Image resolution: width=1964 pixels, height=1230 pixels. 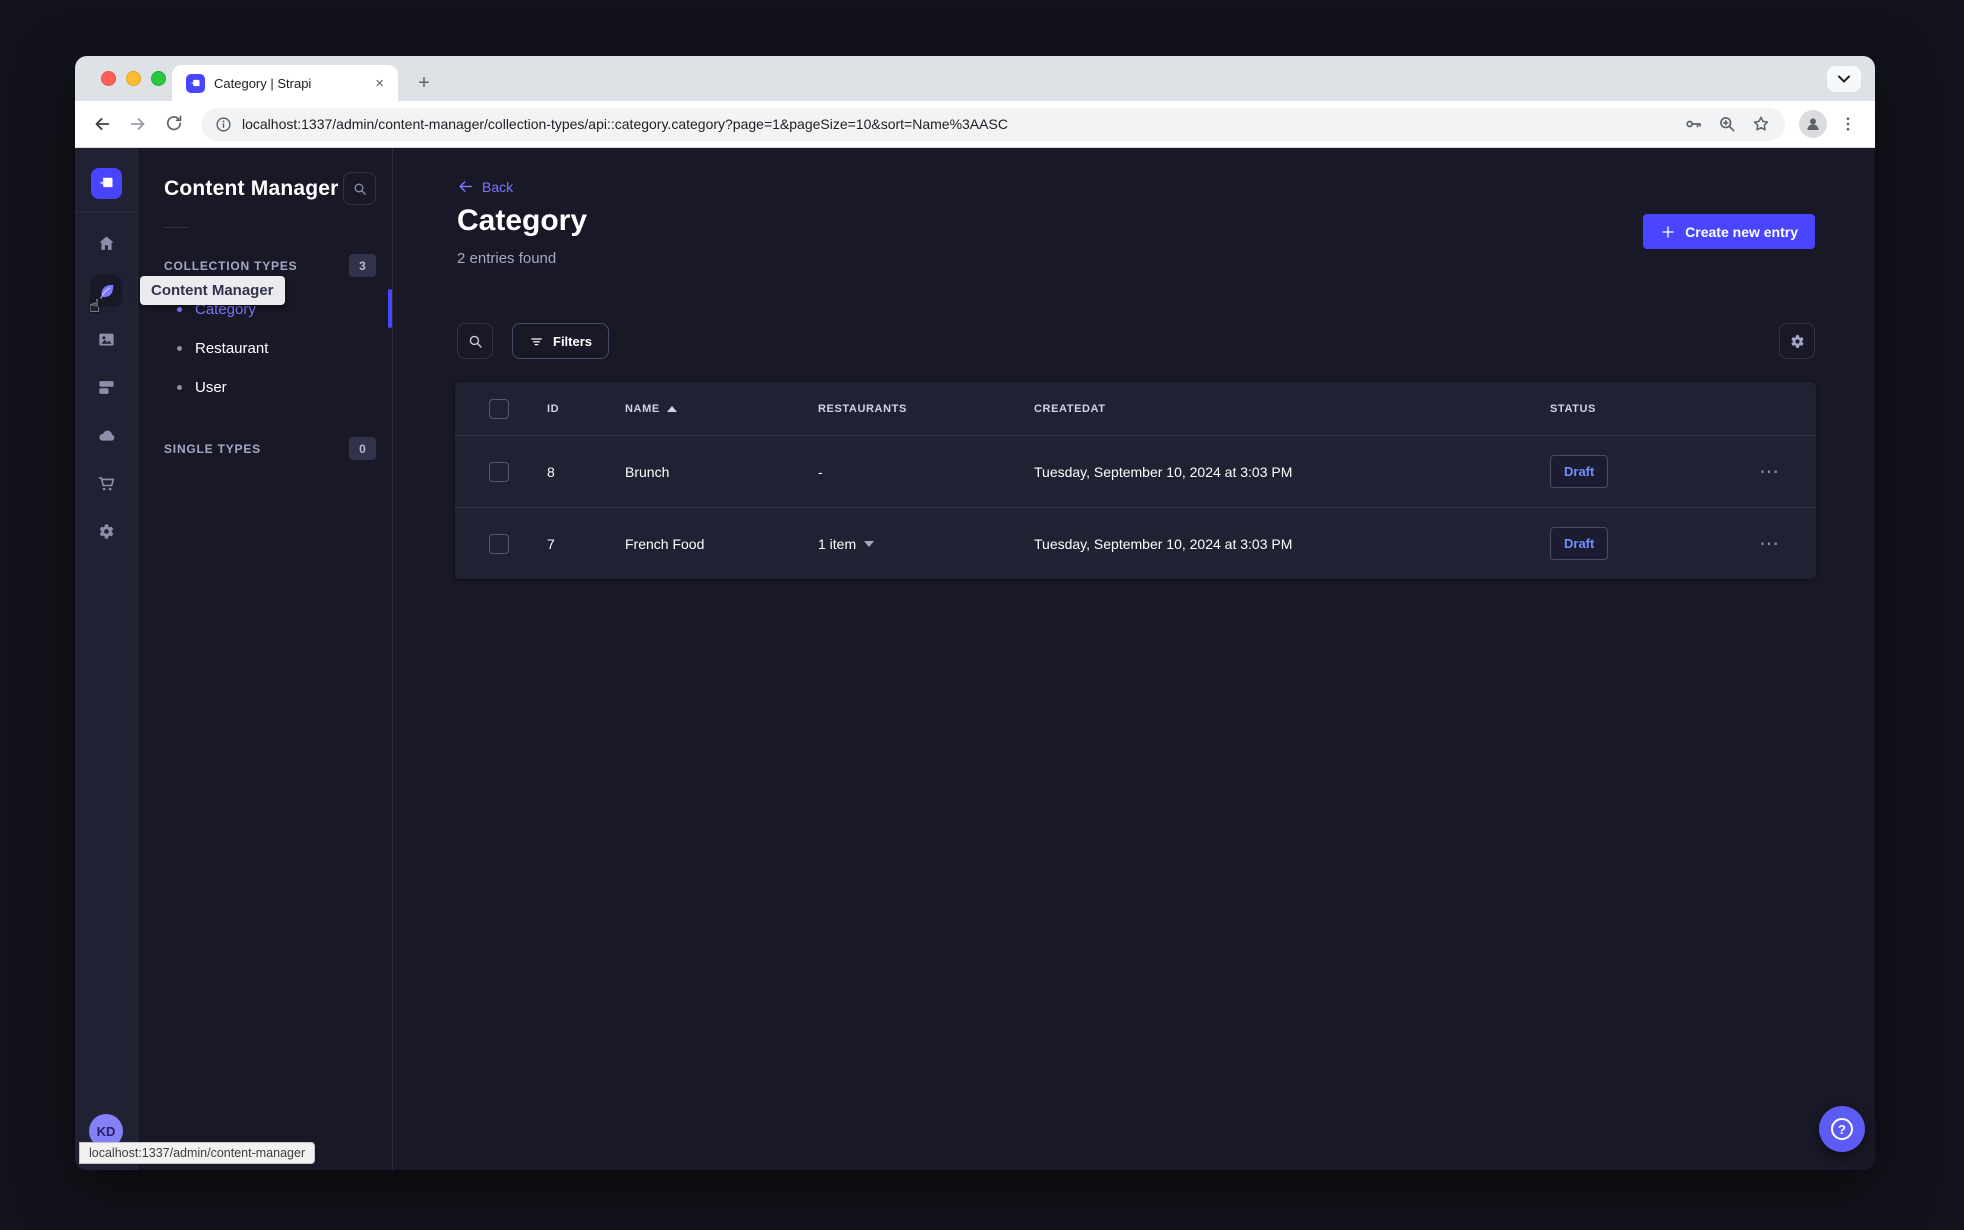 I want to click on close-tab-icon: ×, so click(x=379, y=83).